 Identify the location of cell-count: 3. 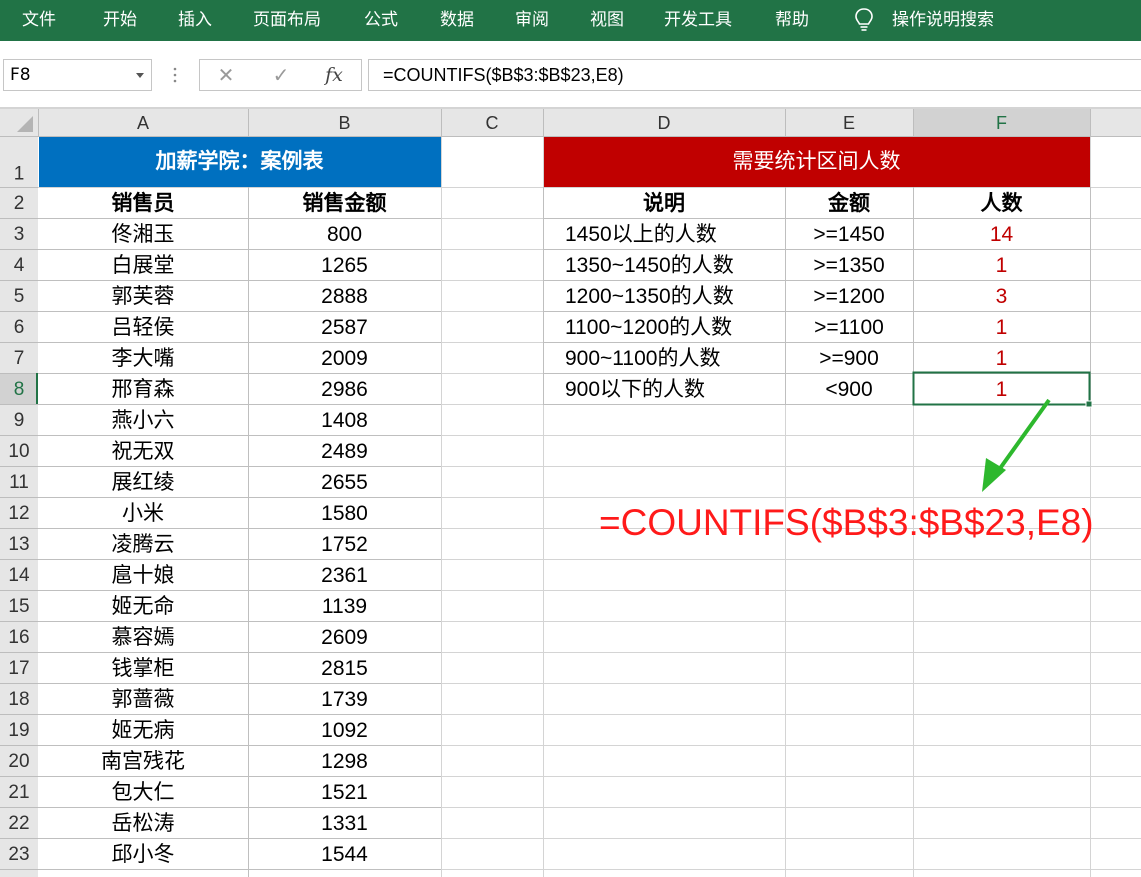
(1002, 296).